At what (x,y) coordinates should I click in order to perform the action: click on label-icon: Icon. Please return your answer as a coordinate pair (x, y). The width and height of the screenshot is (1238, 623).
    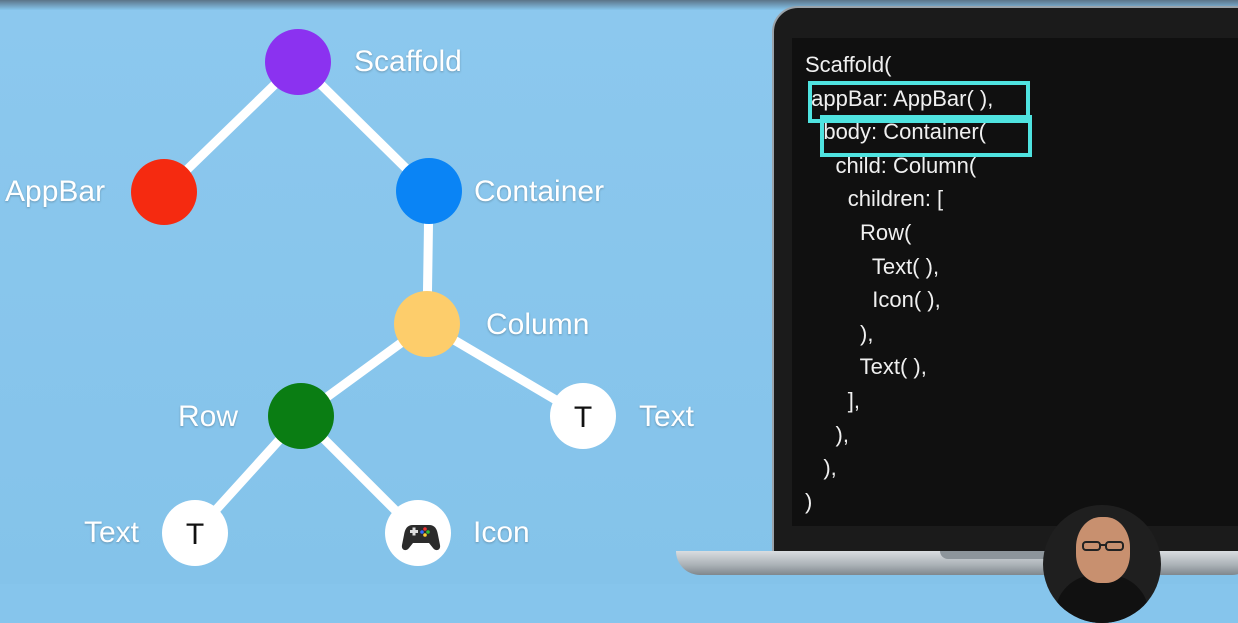
    Looking at the image, I should click on (501, 532).